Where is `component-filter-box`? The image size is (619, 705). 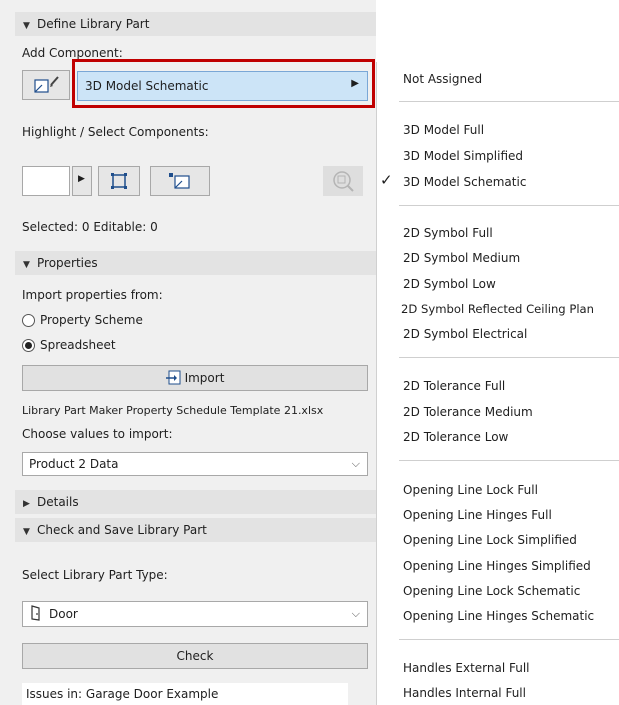
component-filter-box is located at coordinates (46, 181).